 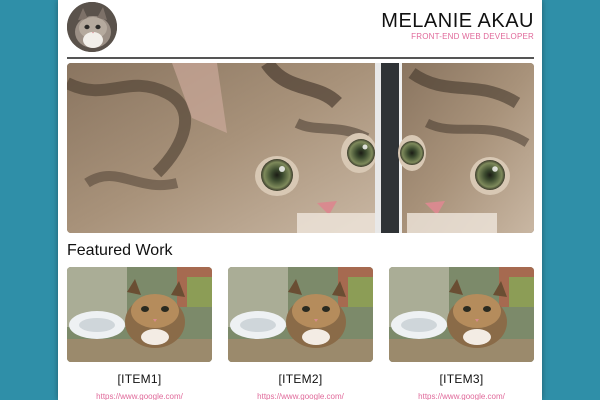 I want to click on featured-item-card: [ITEM1] https://www.google.com/, so click(x=139, y=333).